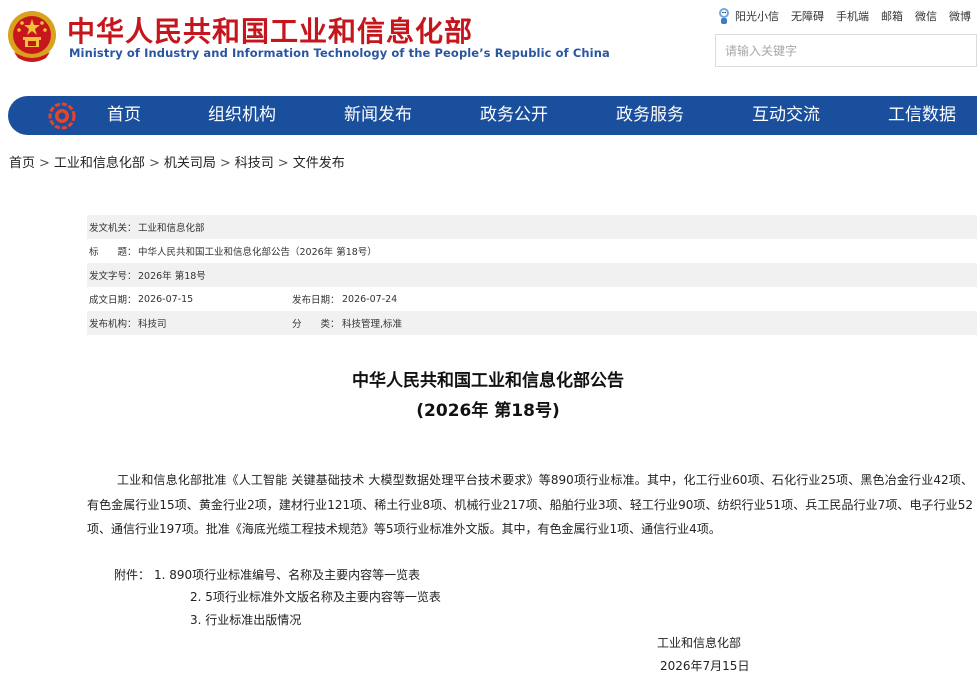 This screenshot has width=977, height=695. I want to click on nav-item-news: 新闻发布, so click(378, 115).